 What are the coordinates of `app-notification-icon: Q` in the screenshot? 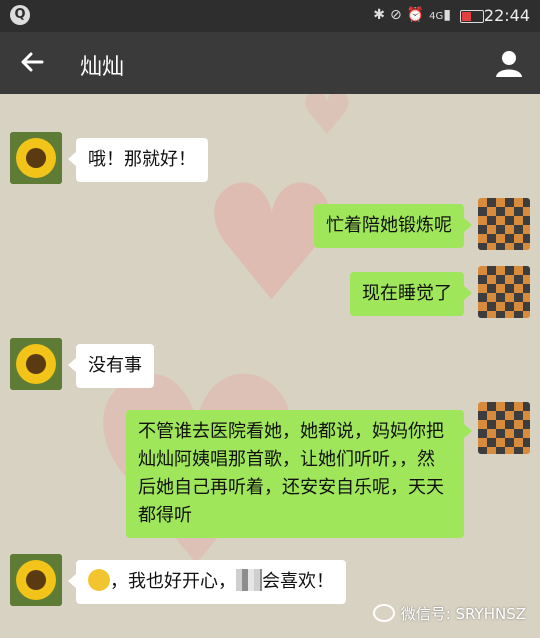 It's located at (20, 15).